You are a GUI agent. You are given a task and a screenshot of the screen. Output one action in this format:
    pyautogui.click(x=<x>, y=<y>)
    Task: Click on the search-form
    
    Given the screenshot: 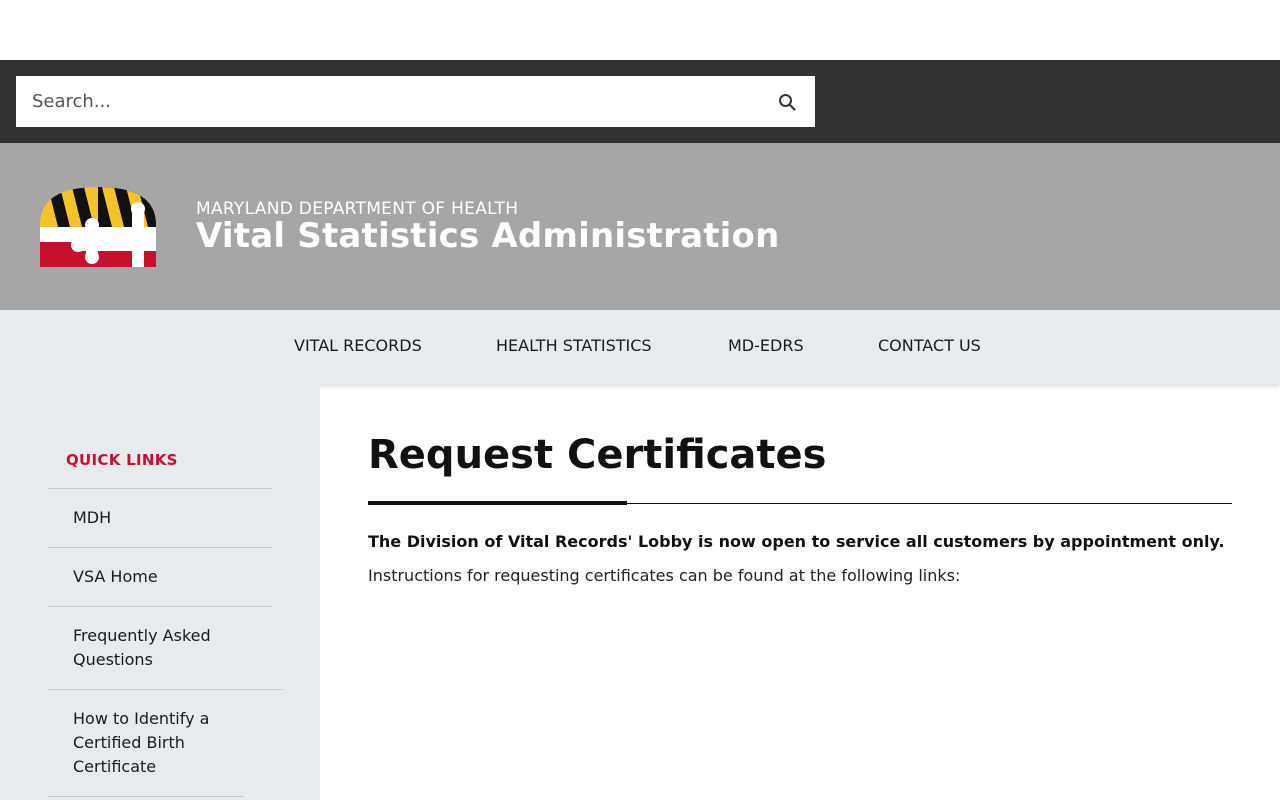 What is the action you would take?
    pyautogui.click(x=415, y=101)
    